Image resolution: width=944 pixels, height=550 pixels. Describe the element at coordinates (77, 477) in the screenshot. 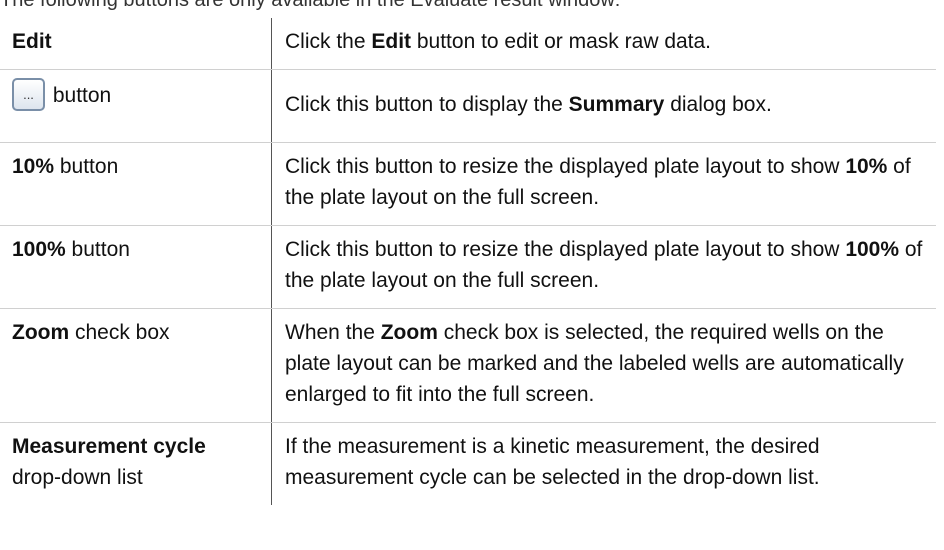

I see `label-rest: drop-down list` at that location.